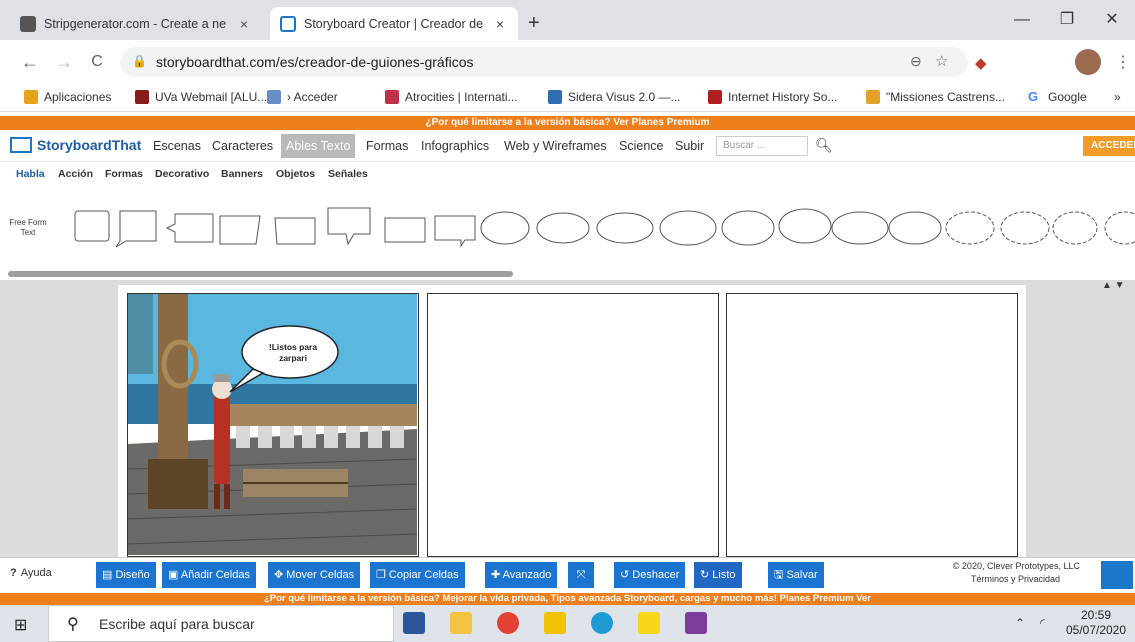 This screenshot has height=642, width=1135. I want to click on nav-caracteres: Caracteres, so click(242, 146).